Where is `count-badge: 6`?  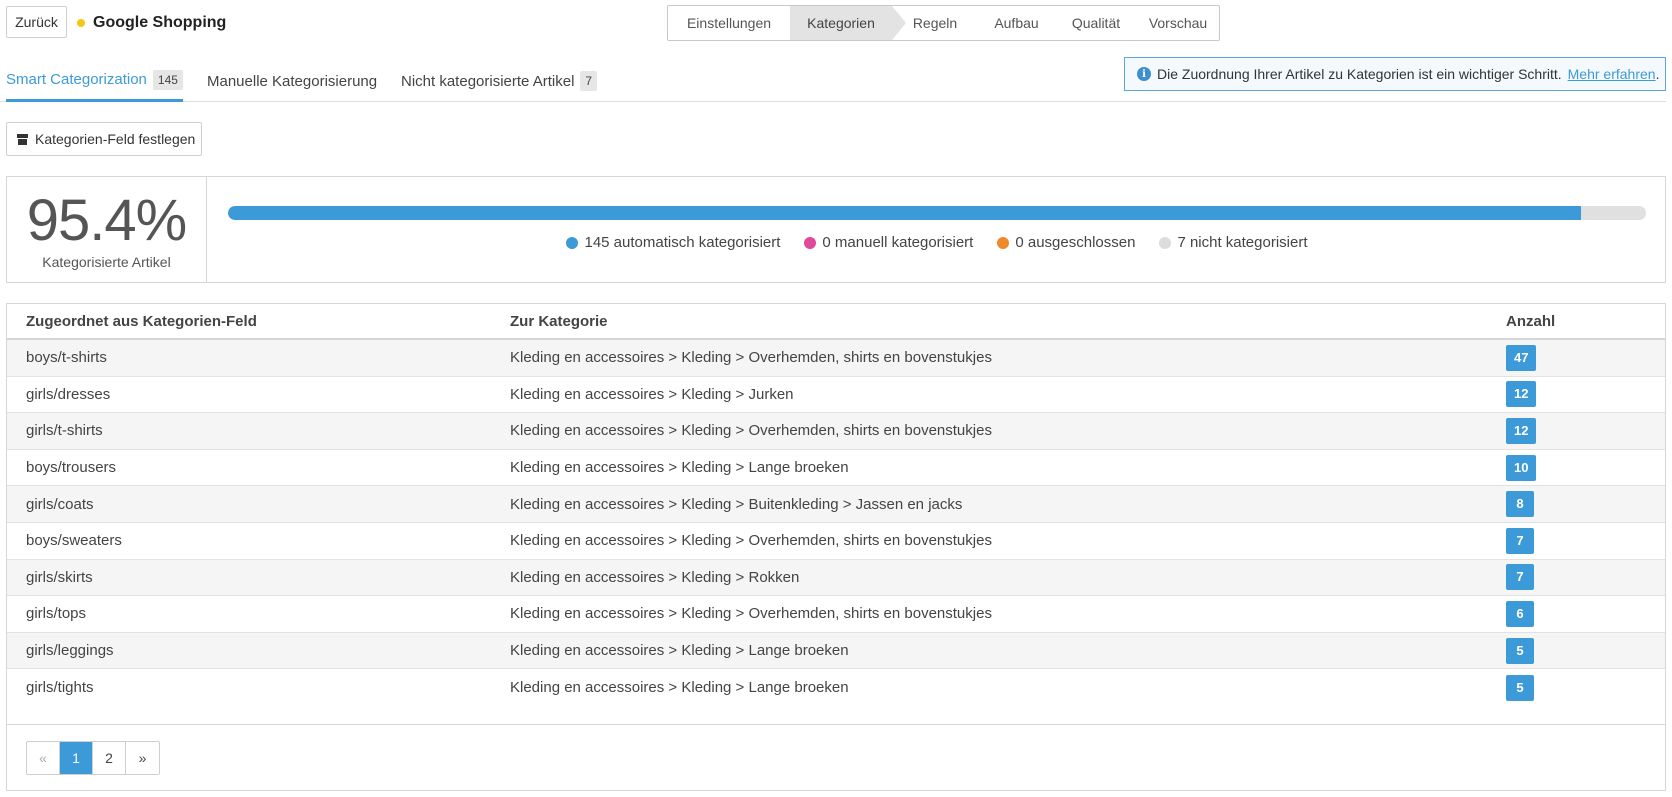
count-badge: 6 is located at coordinates (1520, 613).